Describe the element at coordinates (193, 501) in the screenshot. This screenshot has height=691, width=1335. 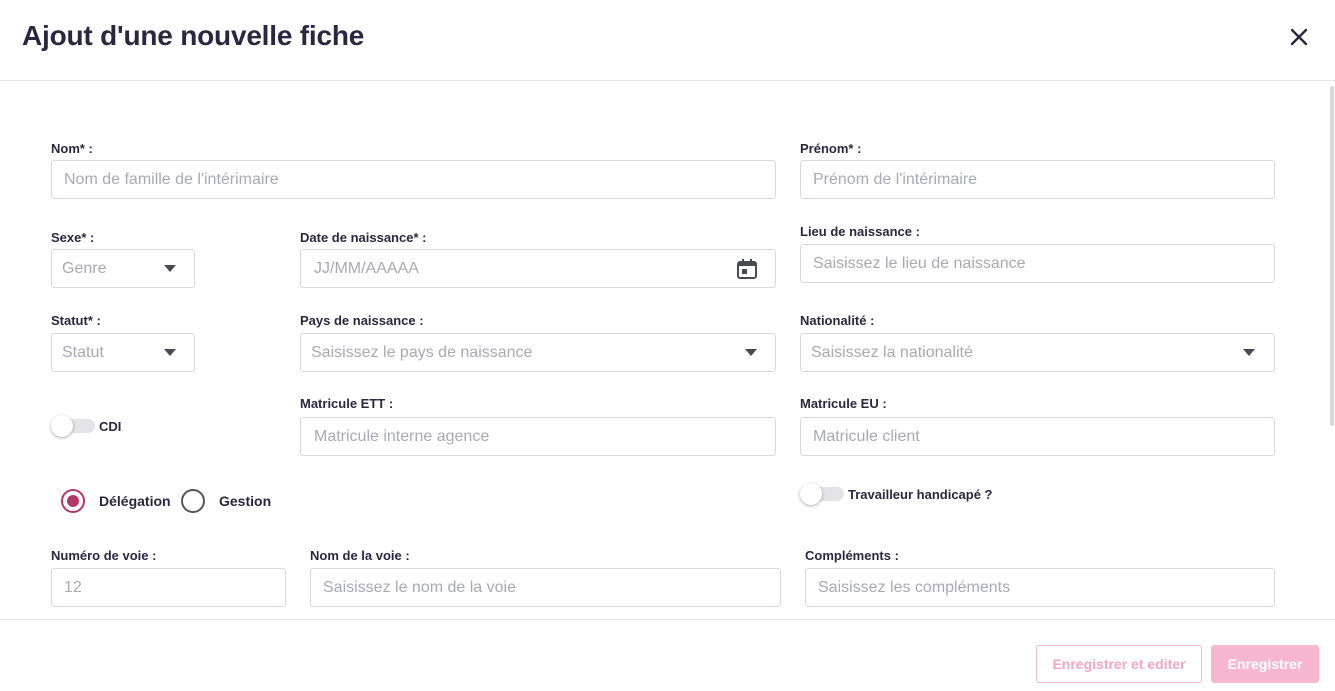
I see `radio-gestion` at that location.